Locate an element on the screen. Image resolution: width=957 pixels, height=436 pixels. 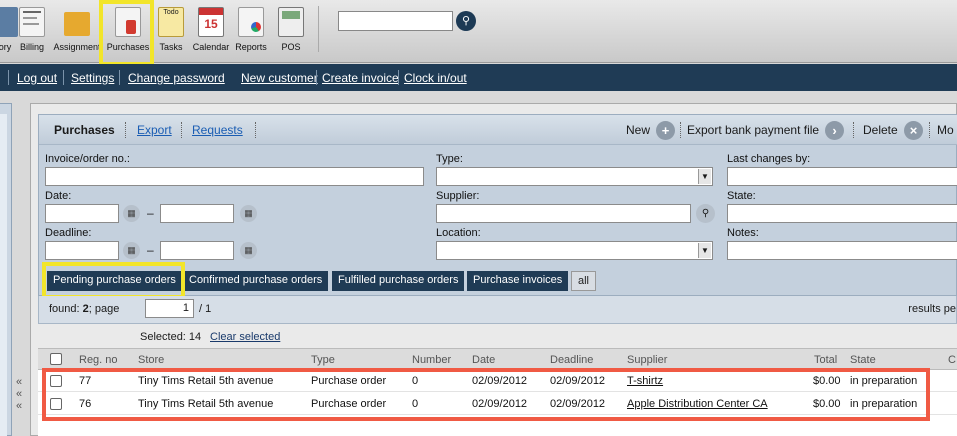
state-label: State: is located at coordinates (741, 196).